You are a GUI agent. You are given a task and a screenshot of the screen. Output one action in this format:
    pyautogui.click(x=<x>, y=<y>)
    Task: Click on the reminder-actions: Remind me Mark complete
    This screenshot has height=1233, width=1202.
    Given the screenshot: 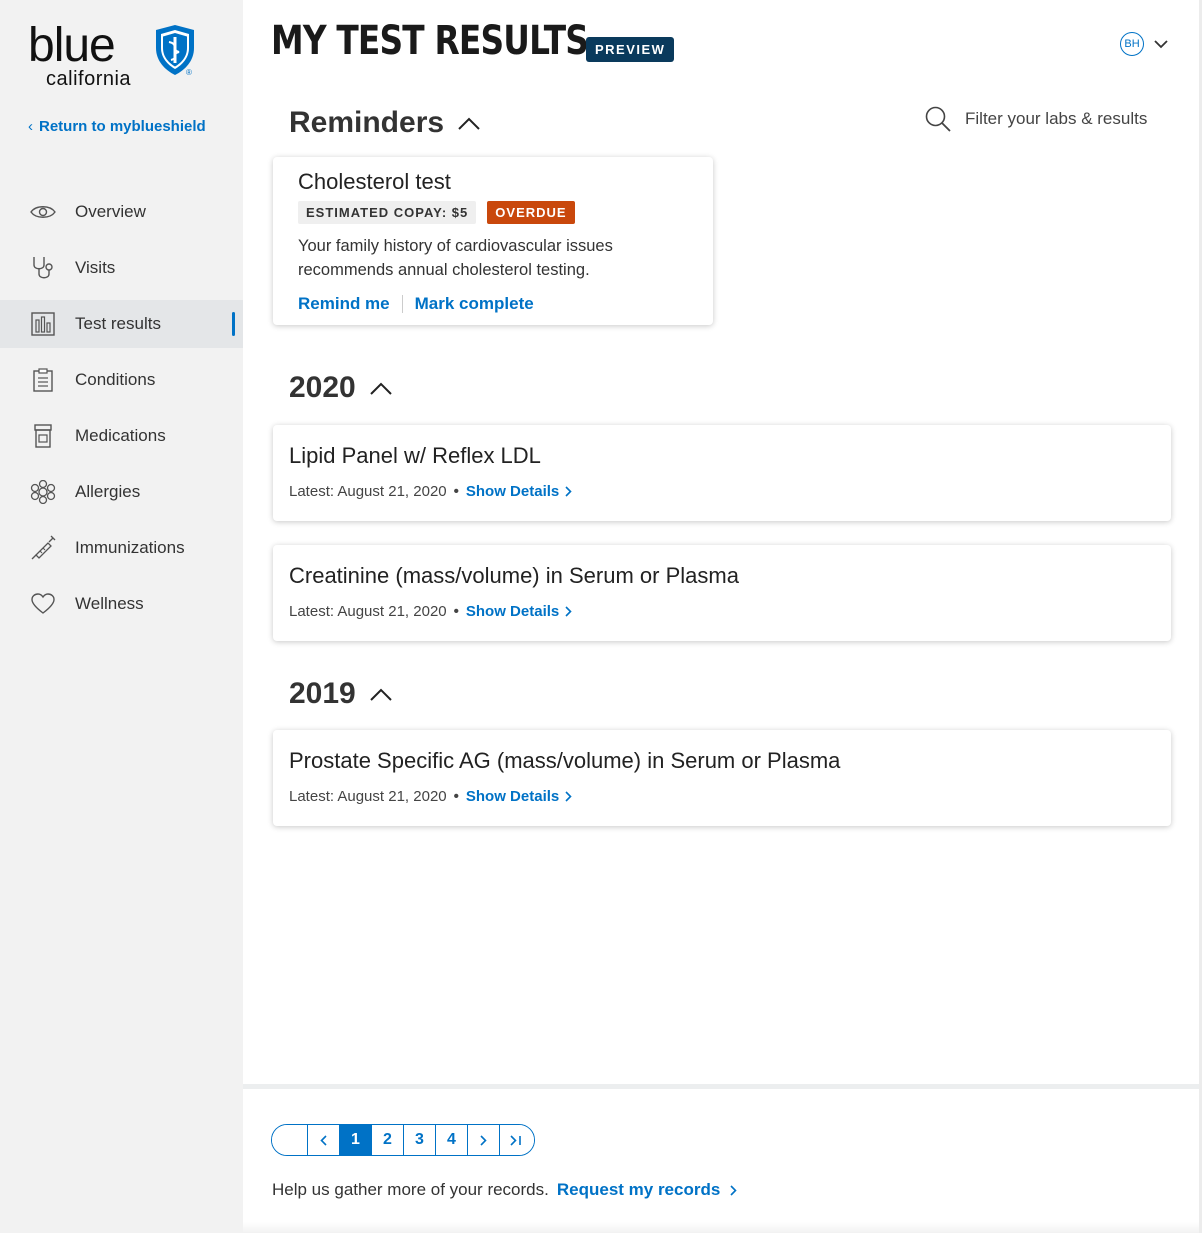 What is the action you would take?
    pyautogui.click(x=493, y=304)
    